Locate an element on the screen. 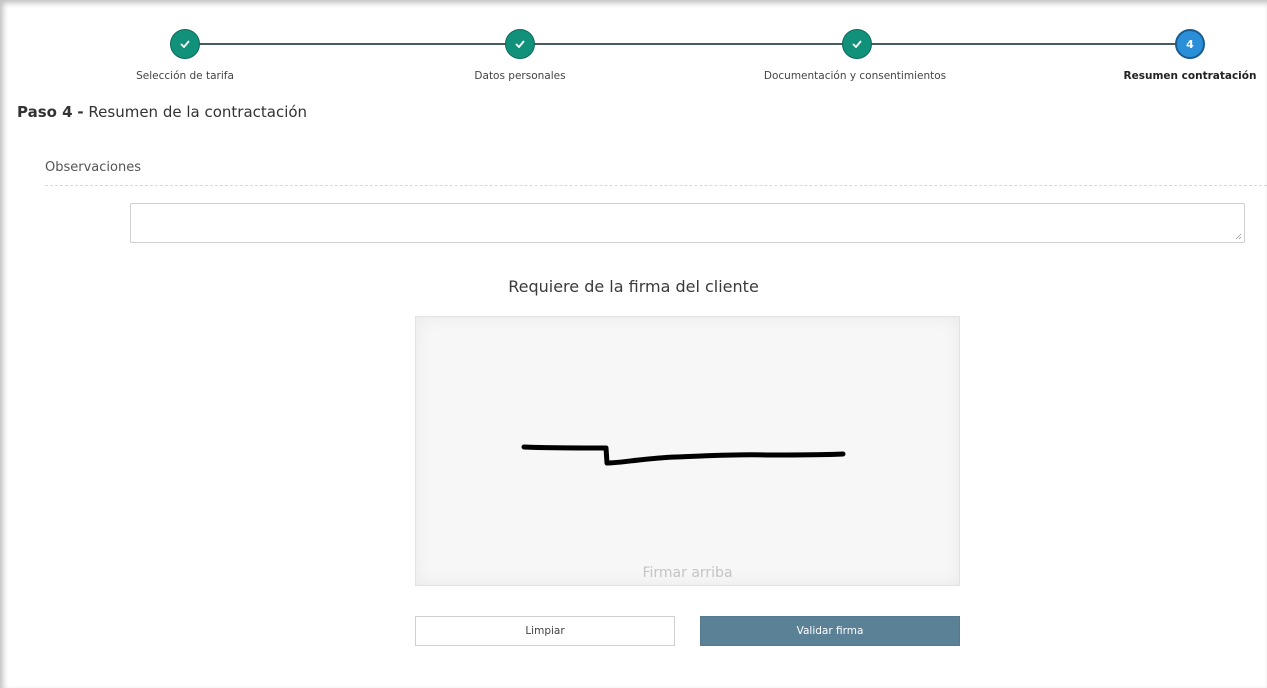 Image resolution: width=1267 pixels, height=688 pixels. step-4-active-indicator: 4 is located at coordinates (1190, 44).